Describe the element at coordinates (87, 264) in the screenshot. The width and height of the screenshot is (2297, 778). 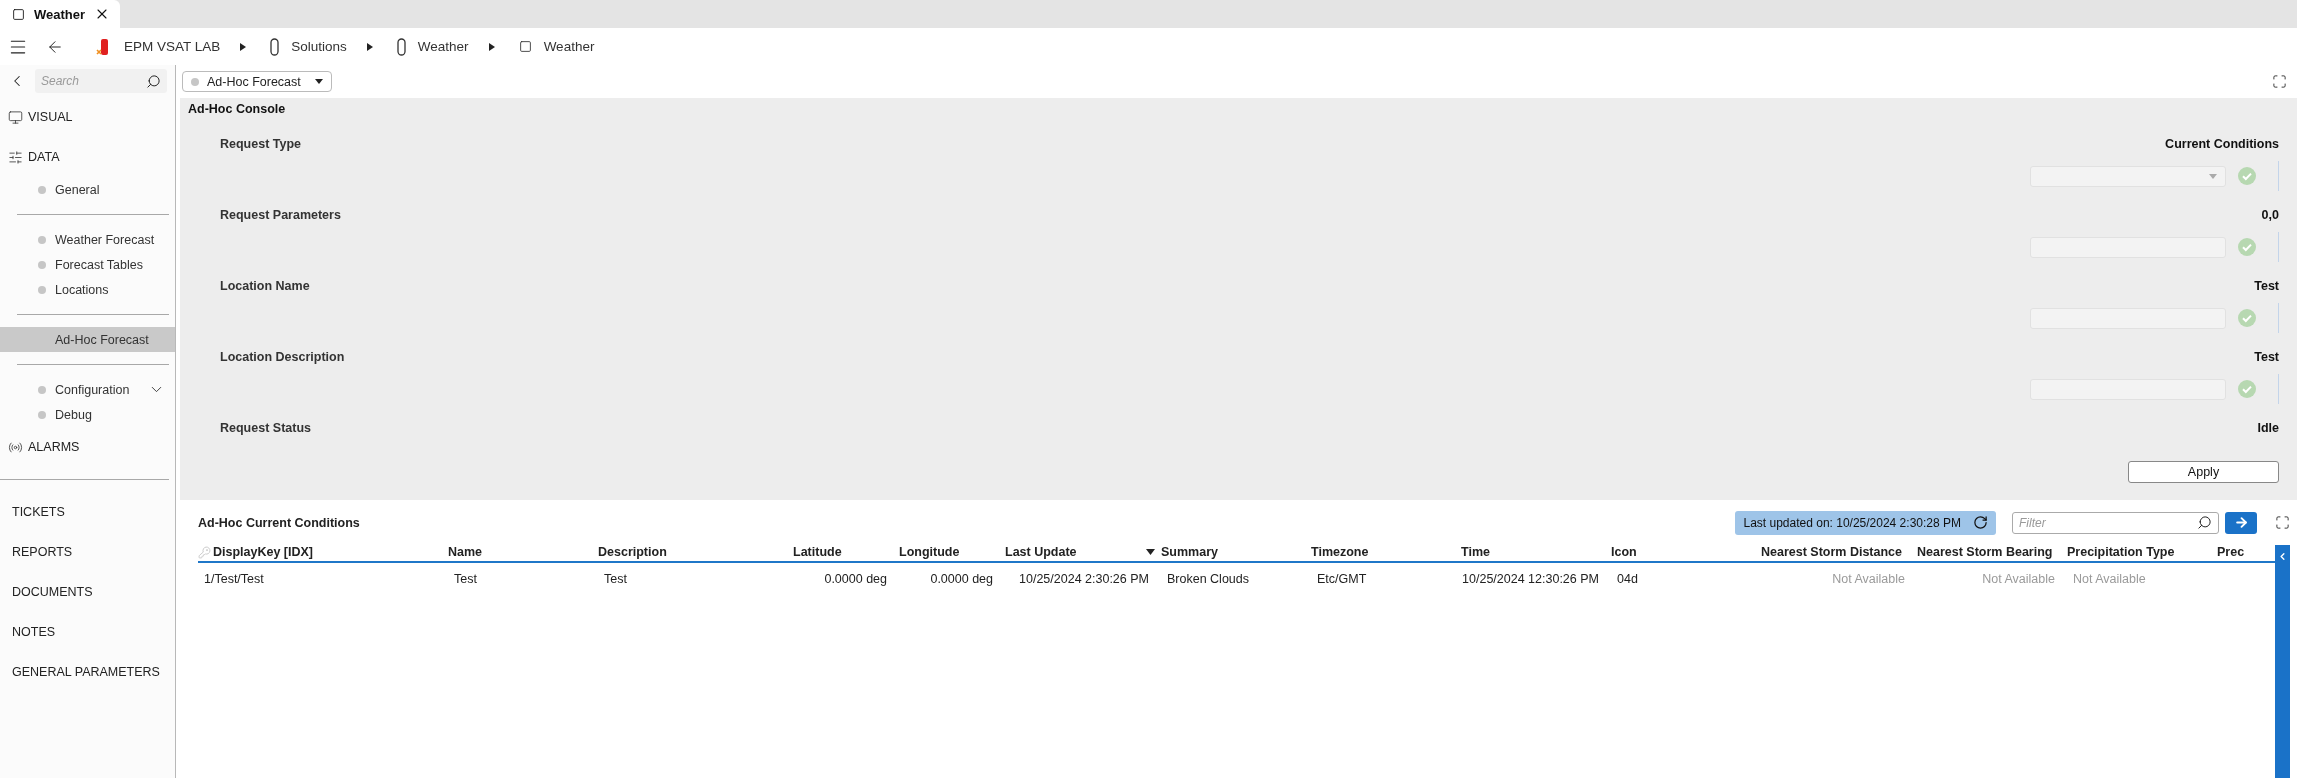
I see `nav-item: Forecast Tables` at that location.